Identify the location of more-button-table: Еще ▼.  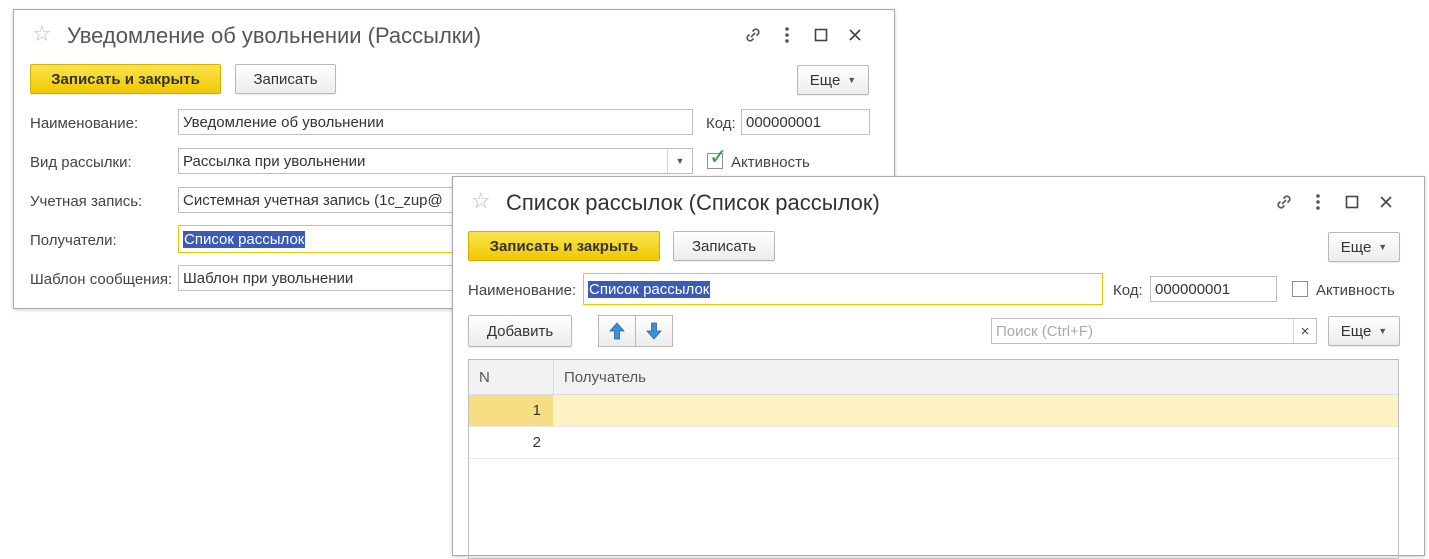
(1364, 331).